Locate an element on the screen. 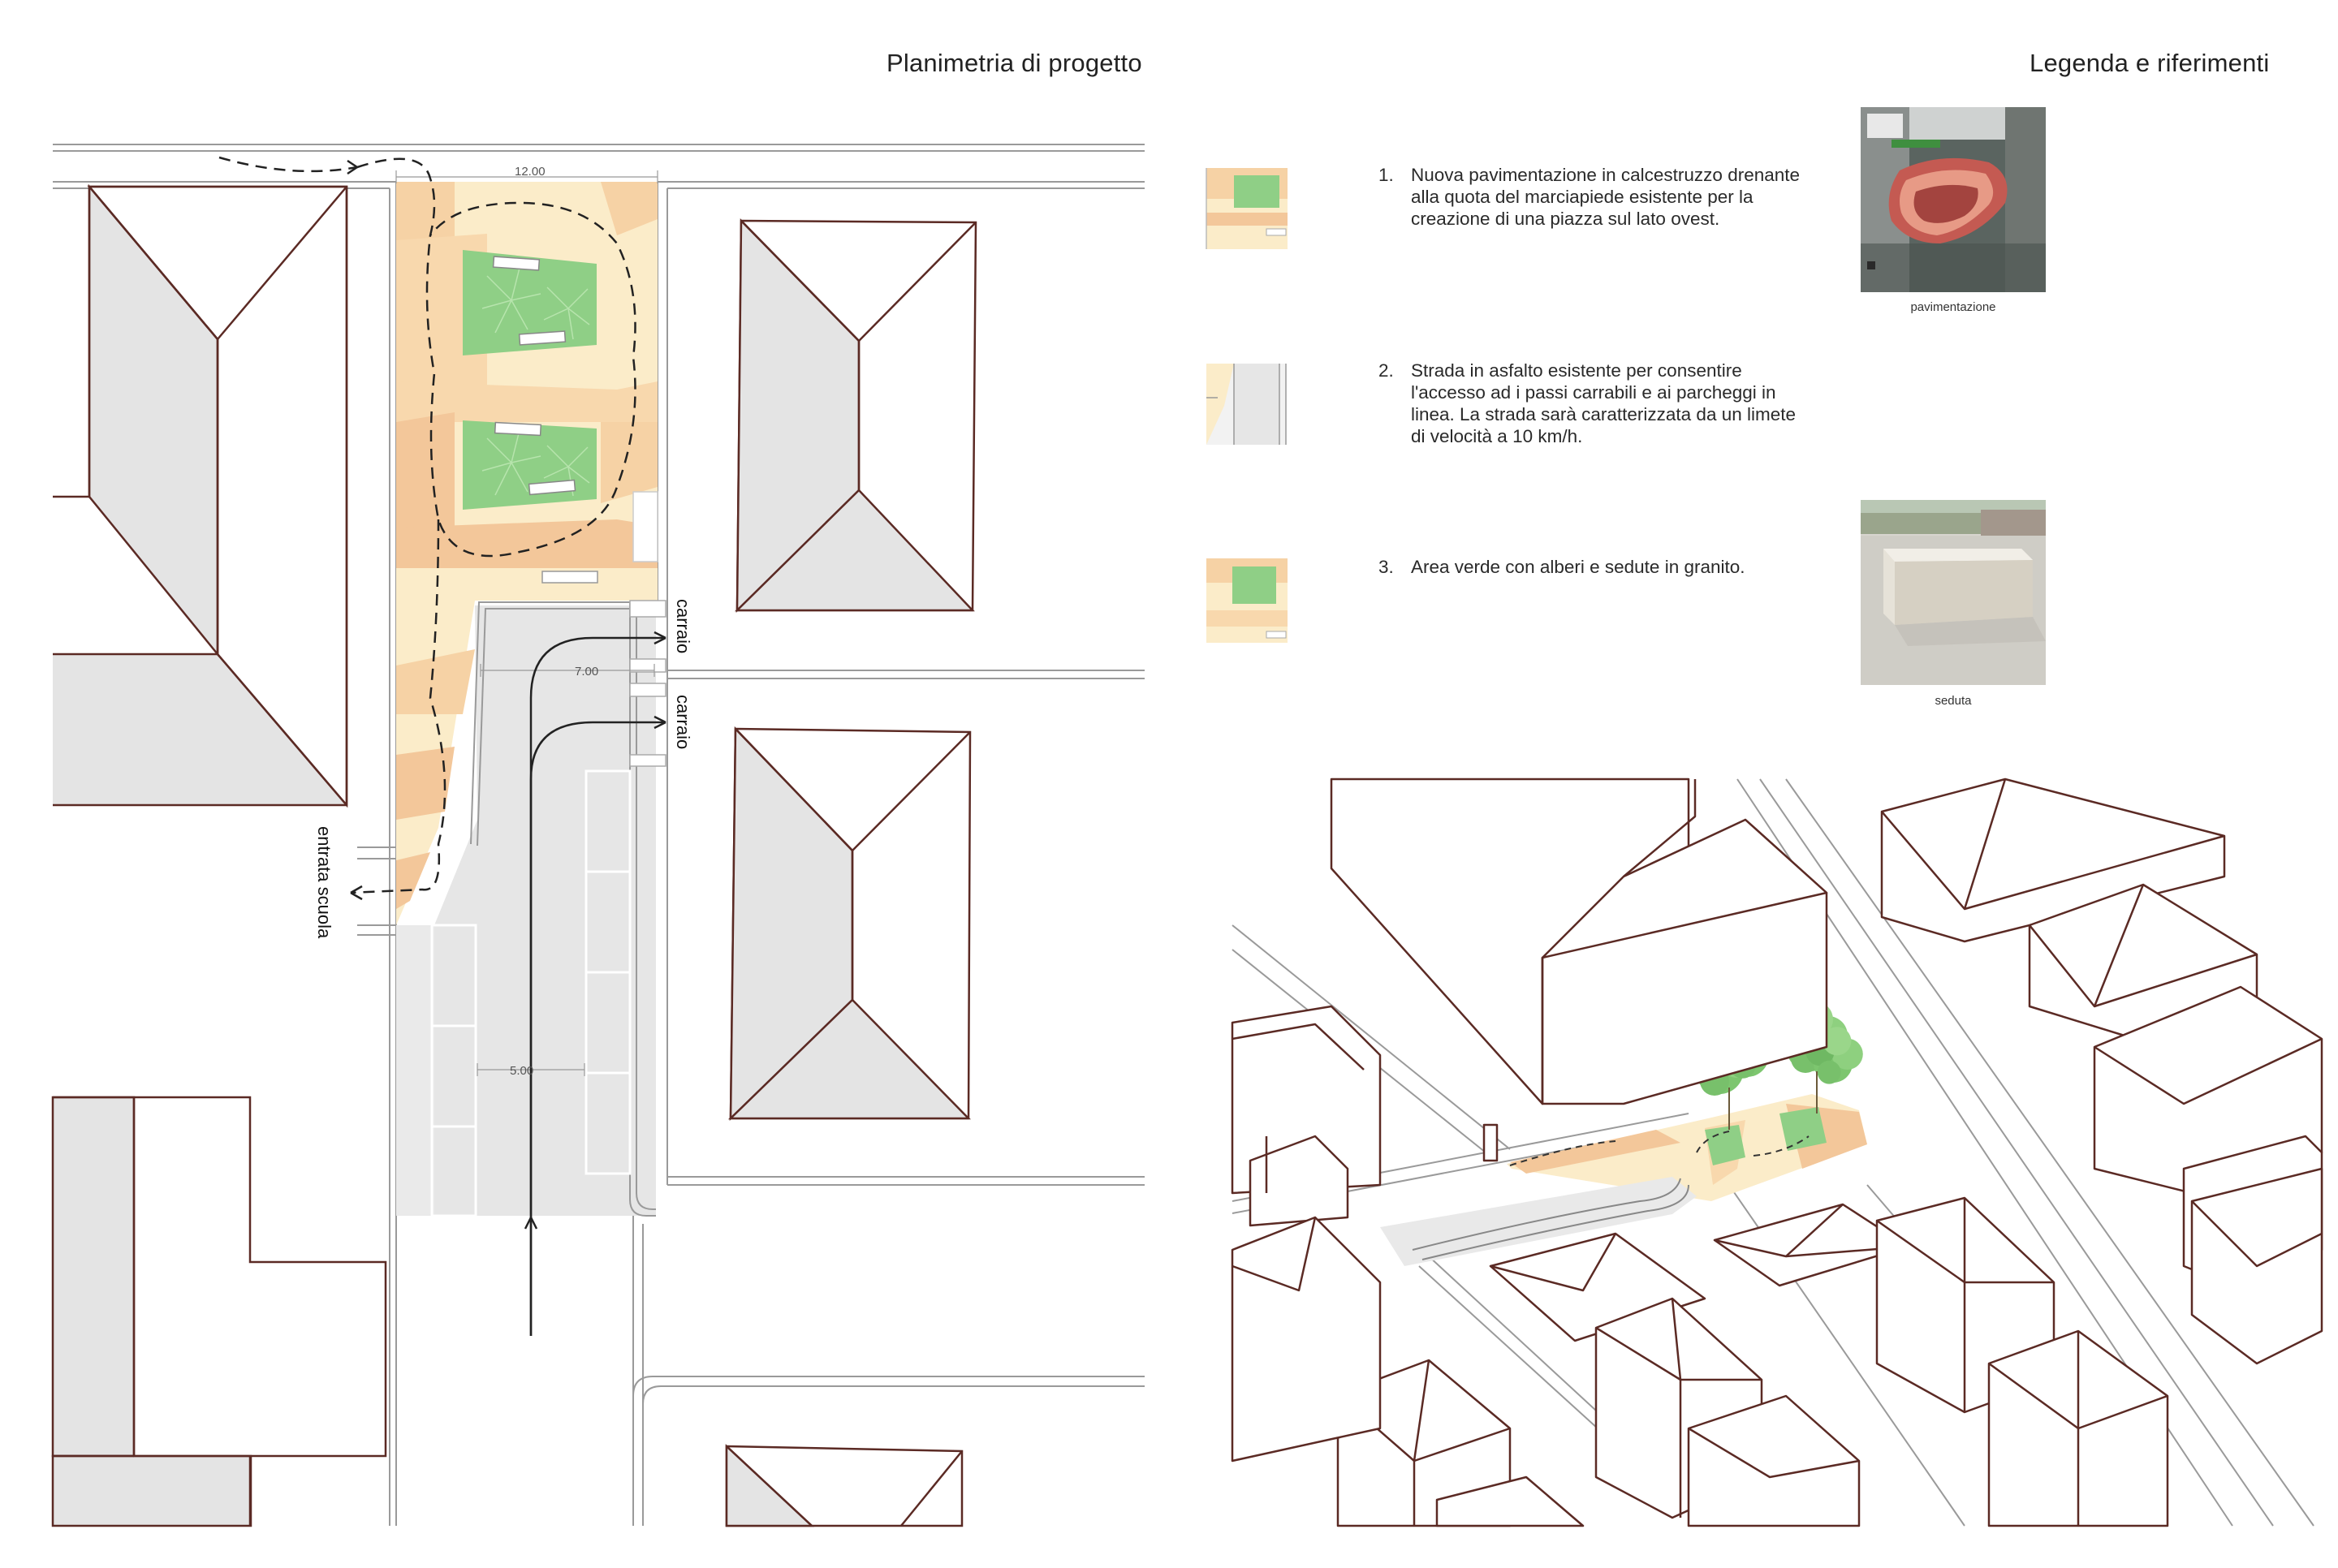 Image resolution: width=2338 pixels, height=1568 pixels. plan-title: Planimetria di progetto is located at coordinates (1014, 63).